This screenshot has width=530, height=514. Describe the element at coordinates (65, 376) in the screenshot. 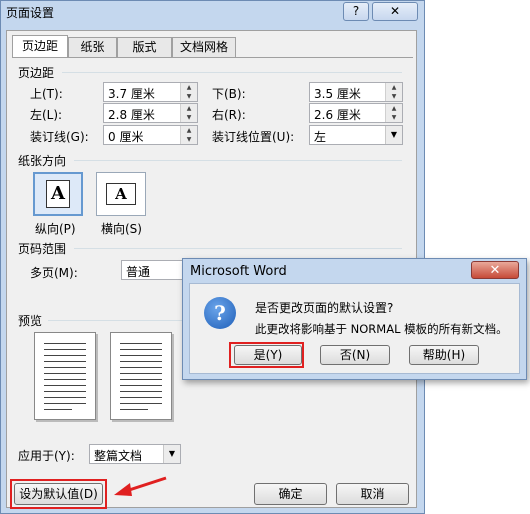

I see `preview-page-left` at that location.